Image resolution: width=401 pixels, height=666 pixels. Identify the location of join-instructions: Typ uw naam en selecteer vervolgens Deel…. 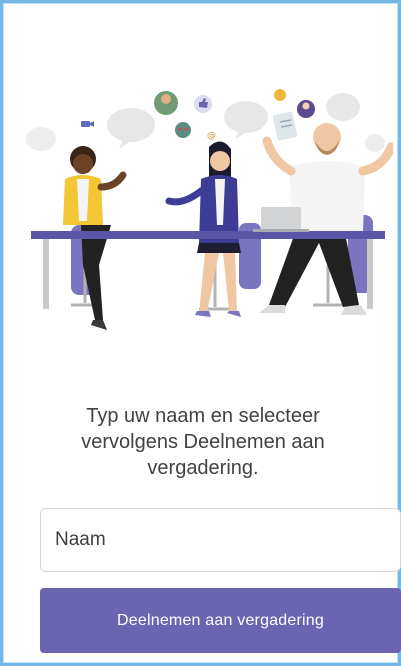
(203, 442).